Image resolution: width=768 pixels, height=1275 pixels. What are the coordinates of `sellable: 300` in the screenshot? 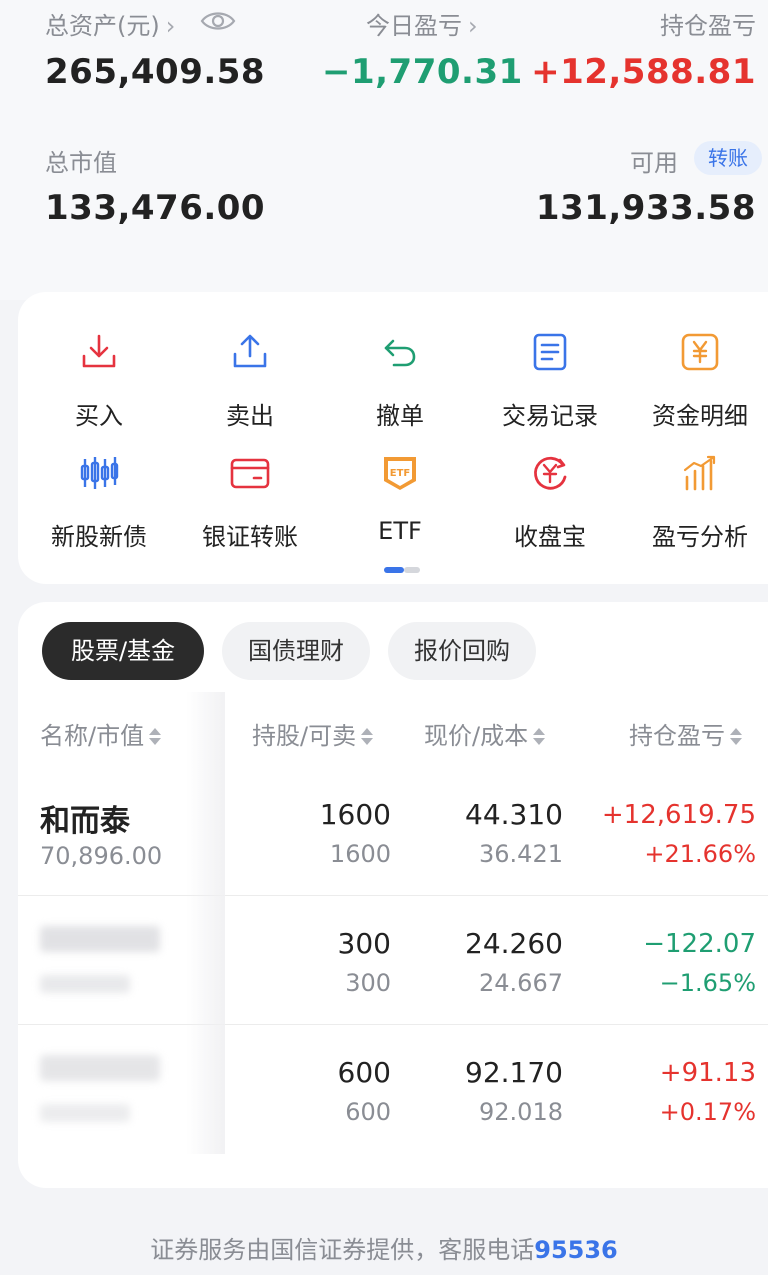 It's located at (368, 983).